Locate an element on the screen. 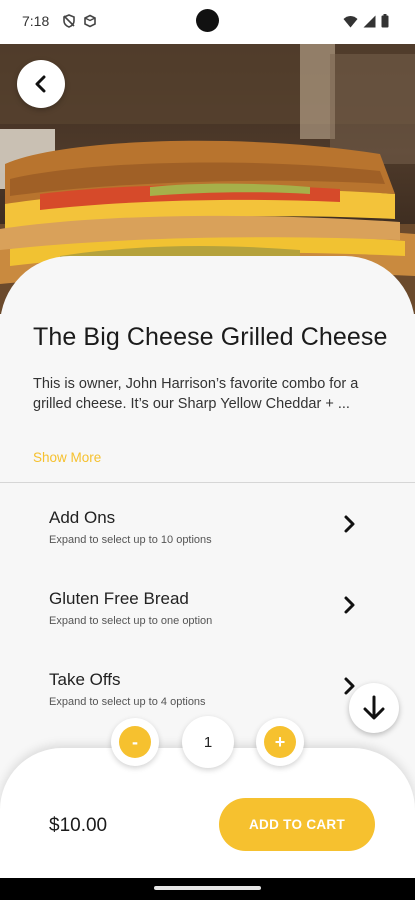 The height and width of the screenshot is (900, 415). option-name: Take Offs is located at coordinates (85, 679).